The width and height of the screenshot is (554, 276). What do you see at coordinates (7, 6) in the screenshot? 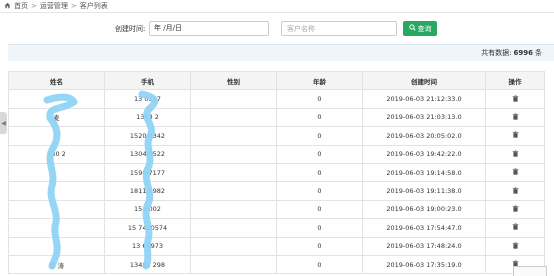
I see `home-icon` at bounding box center [7, 6].